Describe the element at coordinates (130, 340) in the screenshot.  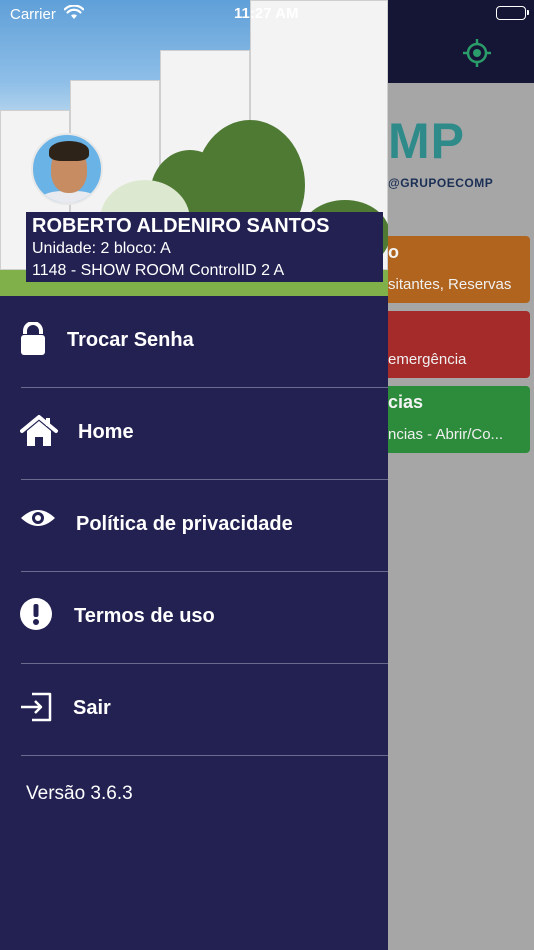
I see `menu-item-label: Trocar Senha` at that location.